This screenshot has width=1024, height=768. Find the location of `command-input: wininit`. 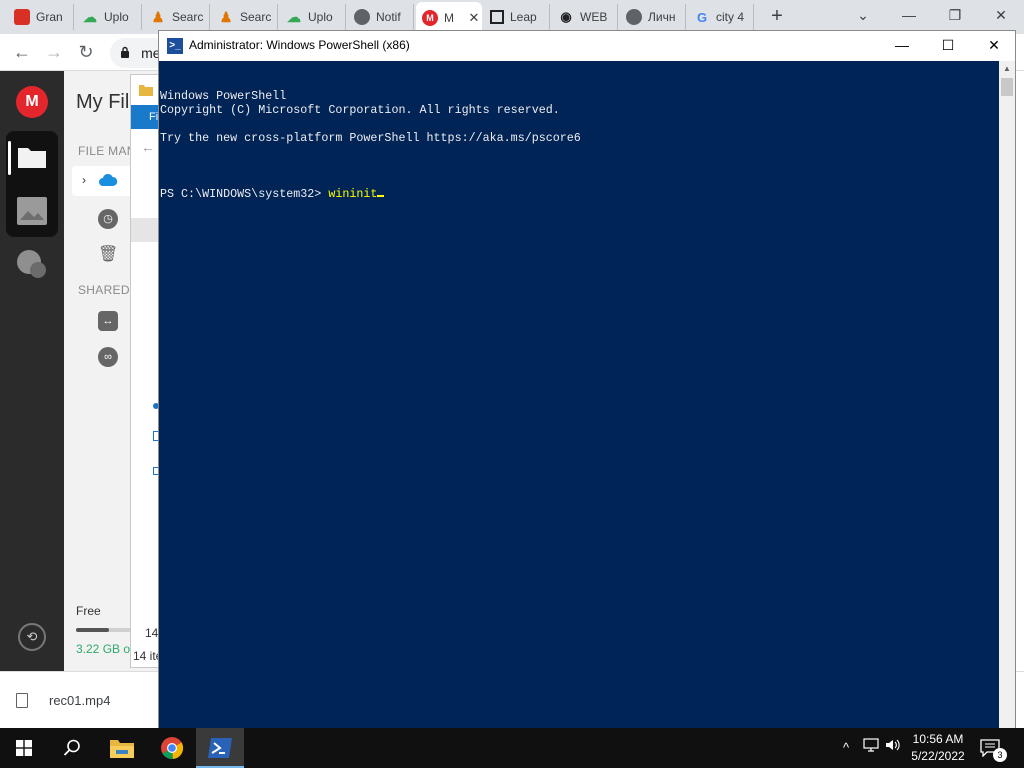

command-input: wininit is located at coordinates (352, 194).